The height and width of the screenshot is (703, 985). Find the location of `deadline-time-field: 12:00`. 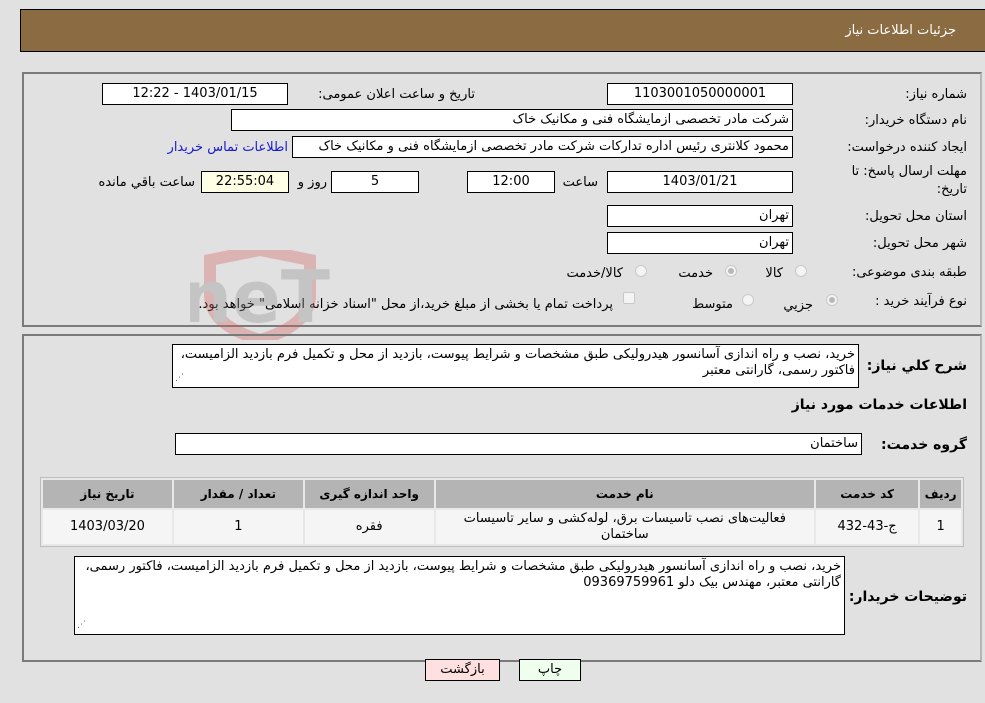

deadline-time-field: 12:00 is located at coordinates (511, 182).